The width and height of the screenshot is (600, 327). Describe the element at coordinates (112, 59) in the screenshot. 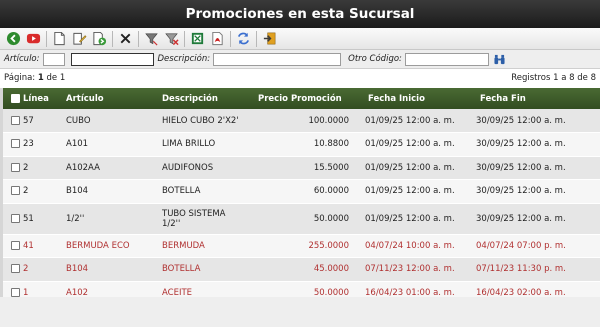

I see `articulo-input` at that location.